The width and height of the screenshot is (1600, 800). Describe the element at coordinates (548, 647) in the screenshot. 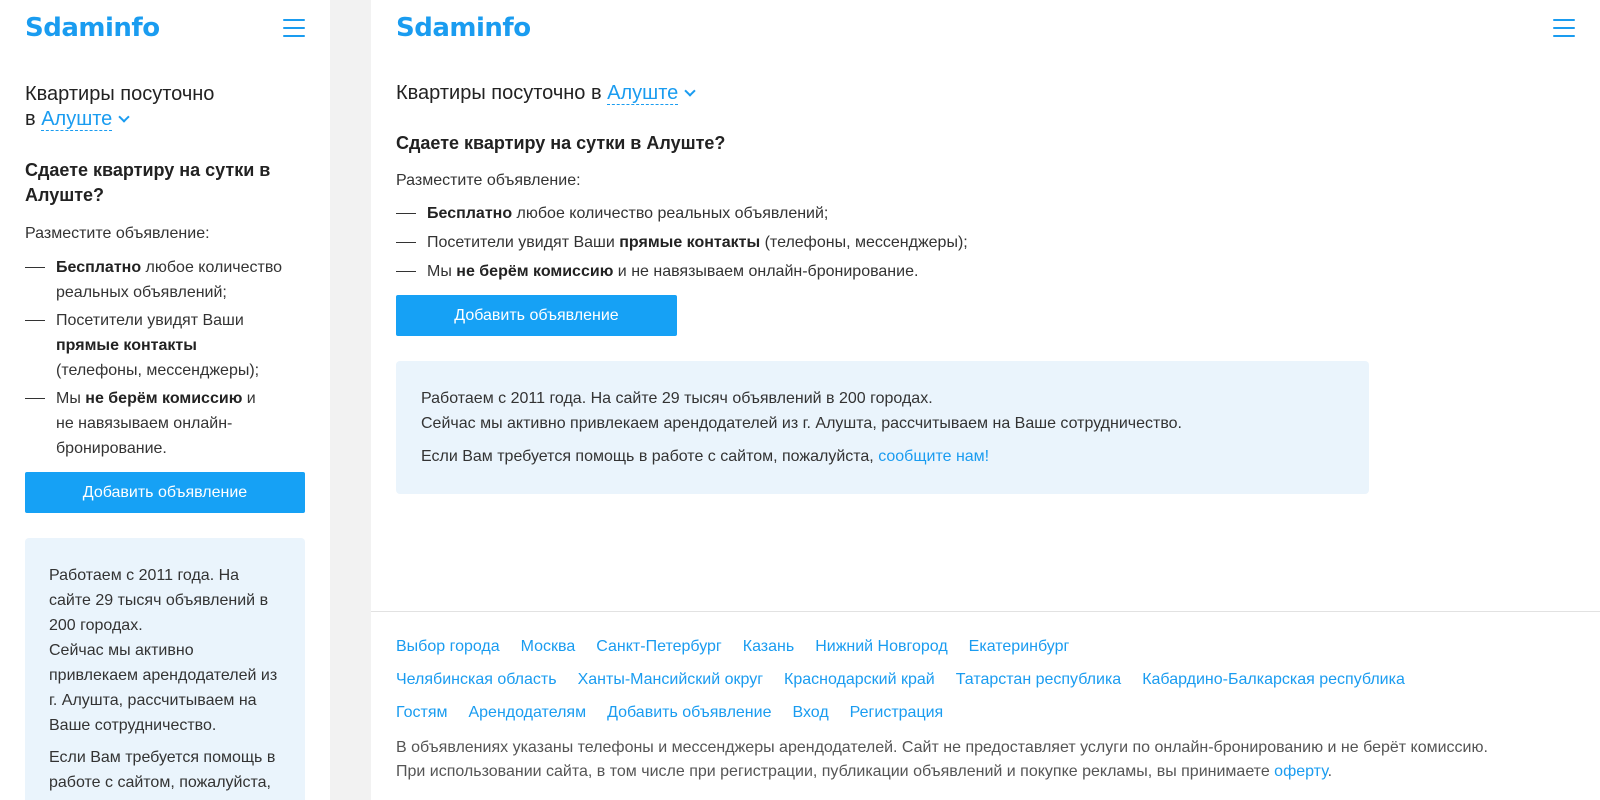

I see `footer-link: Москва` at that location.